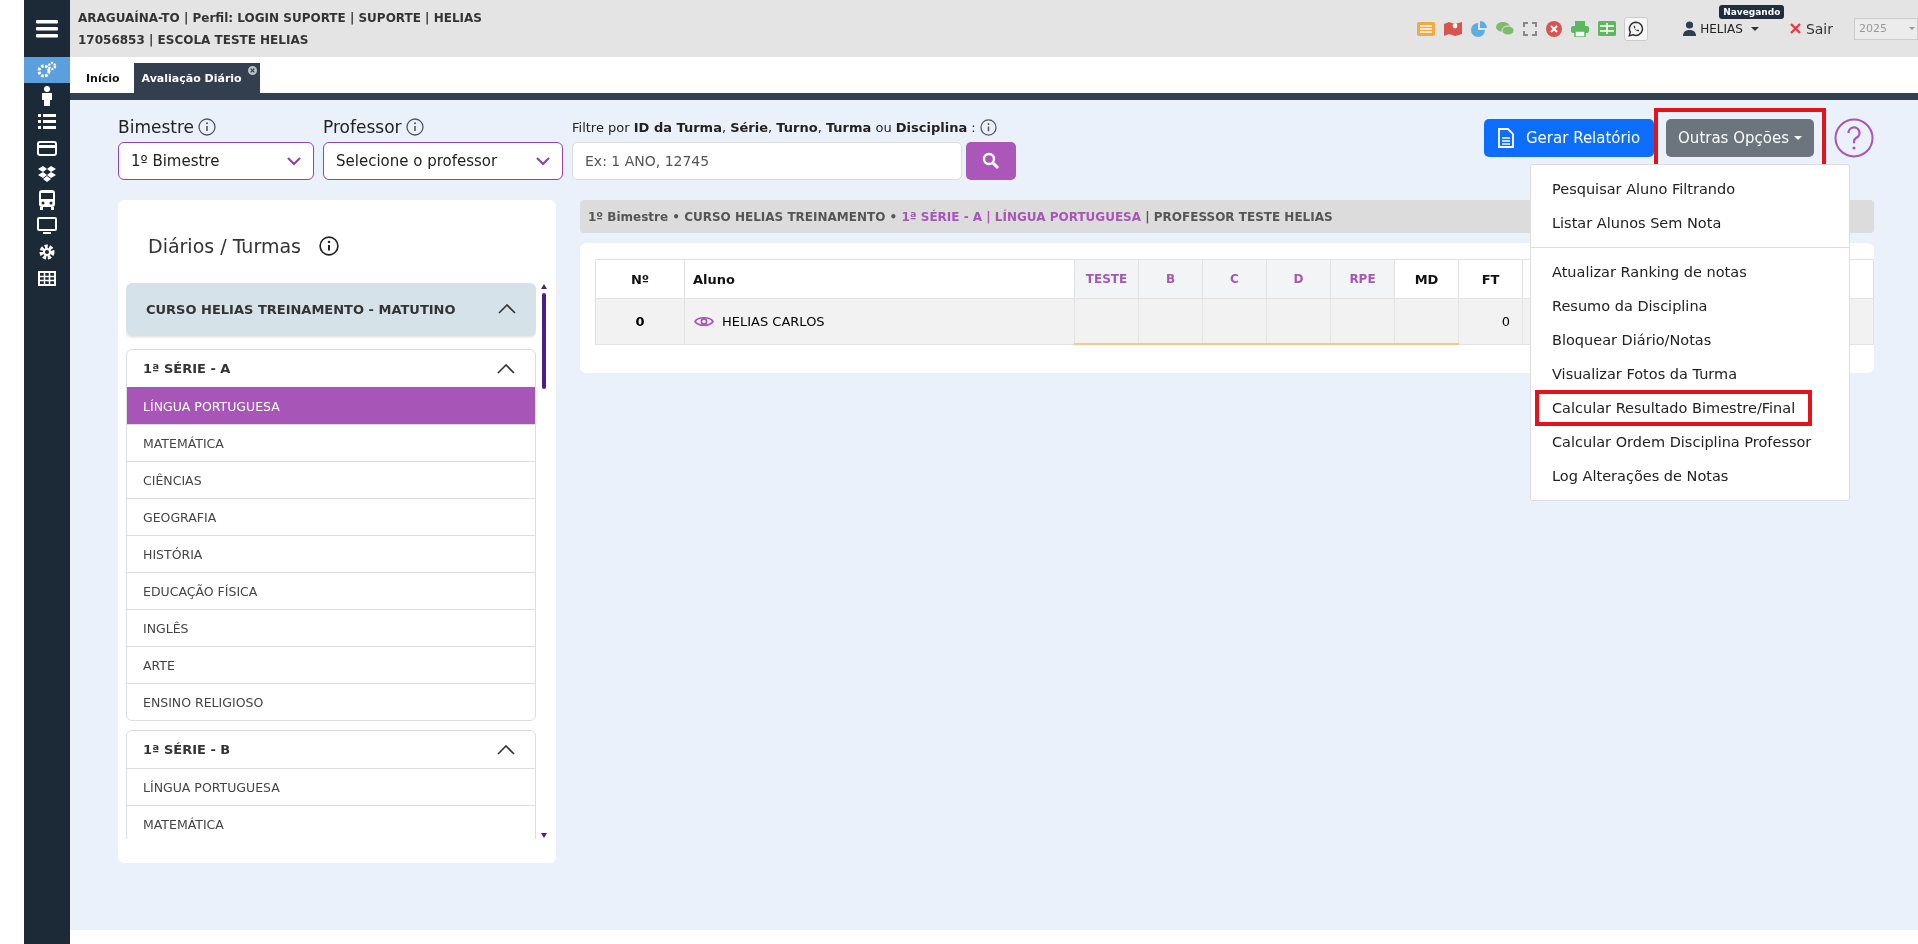 This screenshot has height=944, width=1918. I want to click on subject-item: ENSINO RELIGIOSO, so click(331, 701).